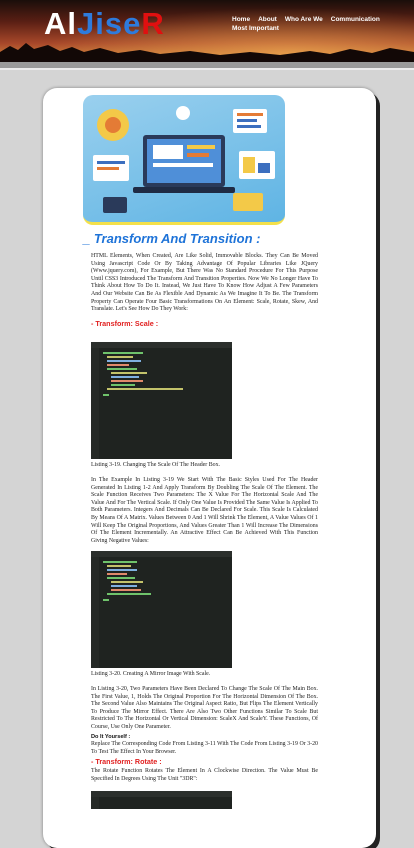 Image resolution: width=414 pixels, height=848 pixels. What do you see at coordinates (172, 238) in the screenshot?
I see `article-title: _ Transform And Transition :` at bounding box center [172, 238].